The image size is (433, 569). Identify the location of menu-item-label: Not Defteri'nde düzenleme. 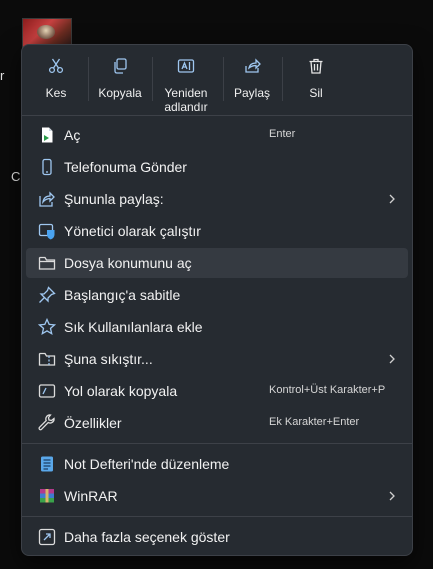
(147, 464).